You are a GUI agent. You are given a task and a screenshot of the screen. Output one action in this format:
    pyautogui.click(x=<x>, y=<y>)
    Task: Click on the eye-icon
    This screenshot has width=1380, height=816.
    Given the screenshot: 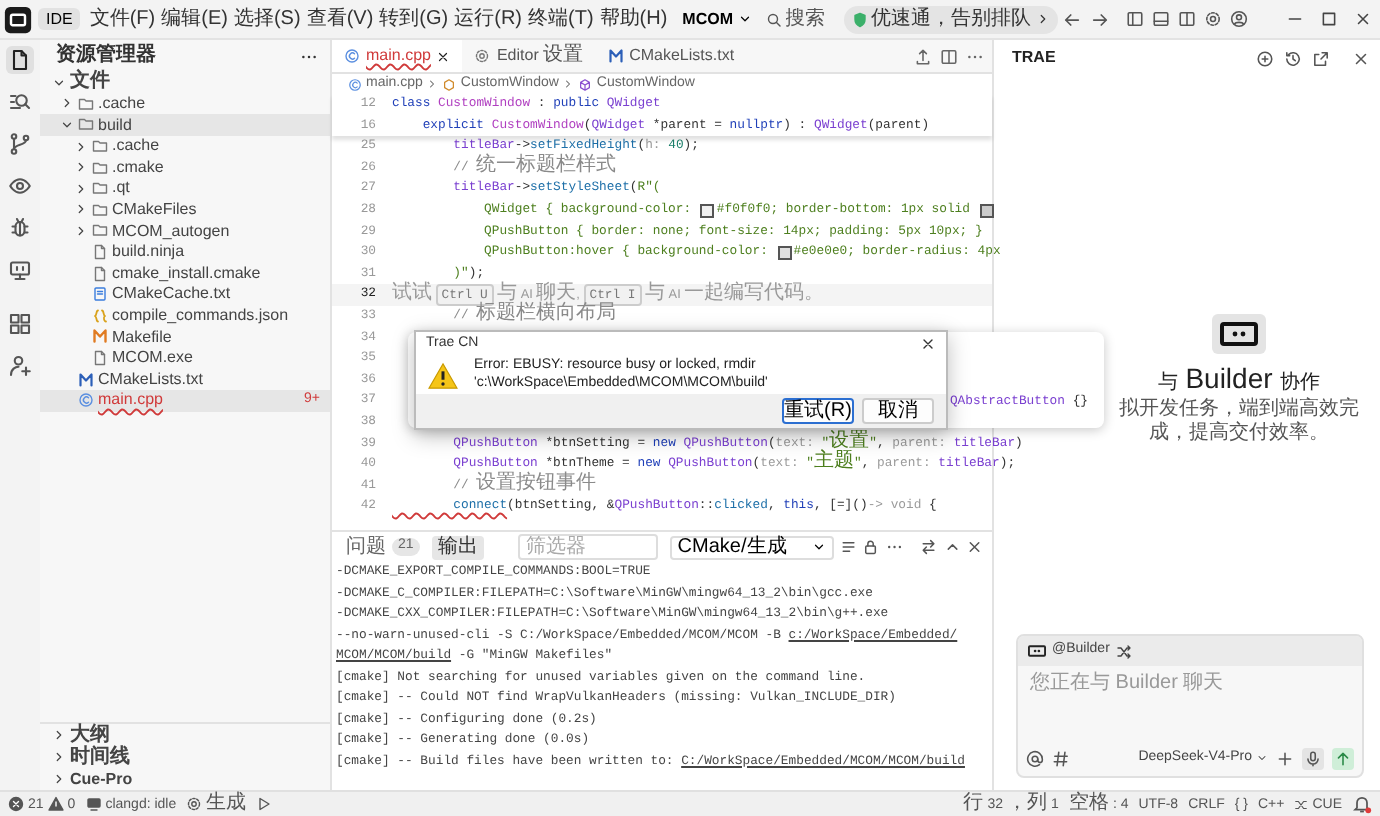 What is the action you would take?
    pyautogui.click(x=20, y=186)
    